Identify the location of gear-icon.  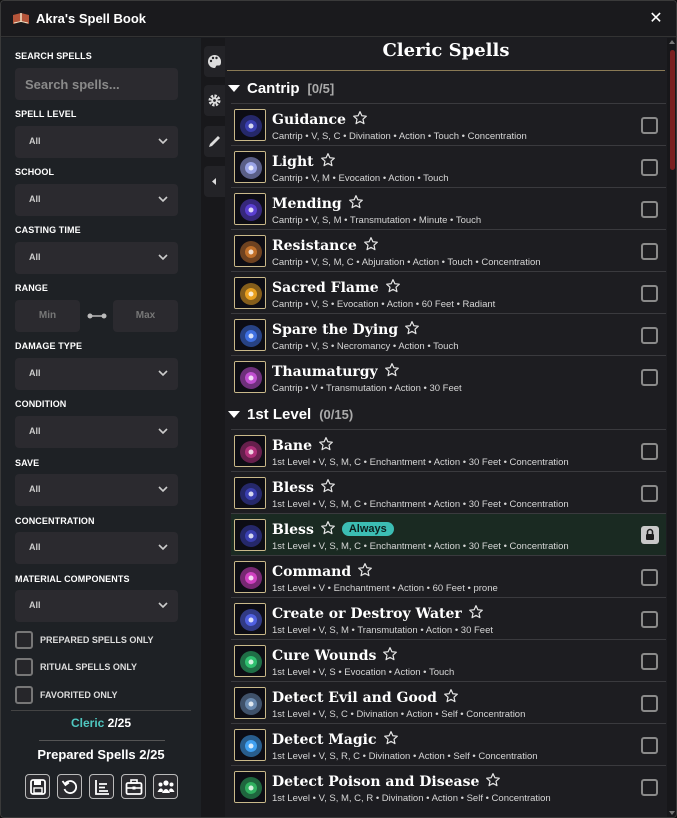
(214, 100).